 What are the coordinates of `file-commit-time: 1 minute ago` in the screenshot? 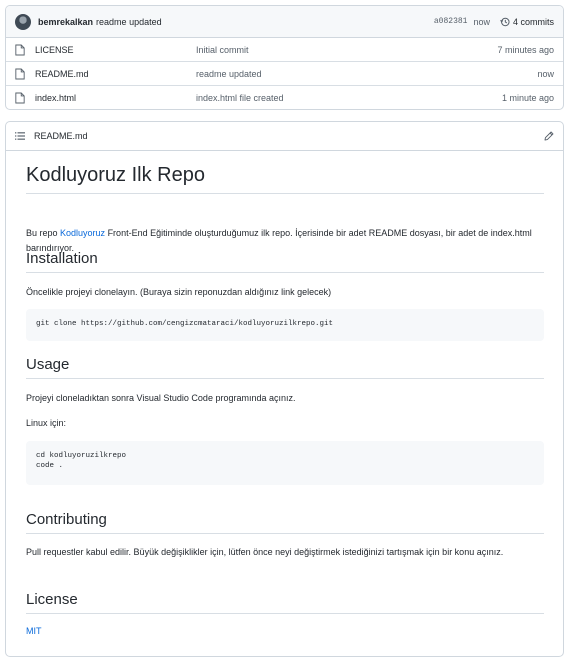 It's located at (527, 98).